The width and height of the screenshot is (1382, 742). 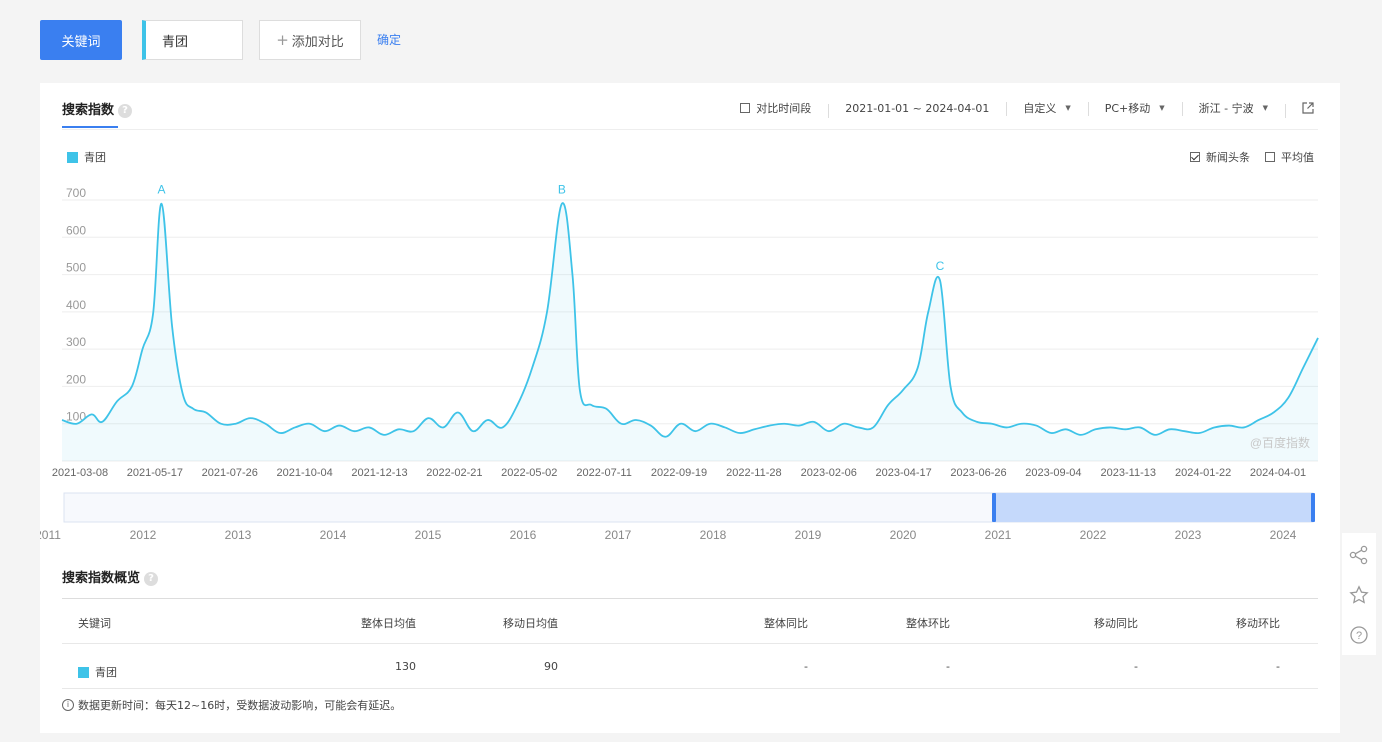 What do you see at coordinates (1258, 623) in the screenshot?
I see `header-mobile-mom: 移动环比` at bounding box center [1258, 623].